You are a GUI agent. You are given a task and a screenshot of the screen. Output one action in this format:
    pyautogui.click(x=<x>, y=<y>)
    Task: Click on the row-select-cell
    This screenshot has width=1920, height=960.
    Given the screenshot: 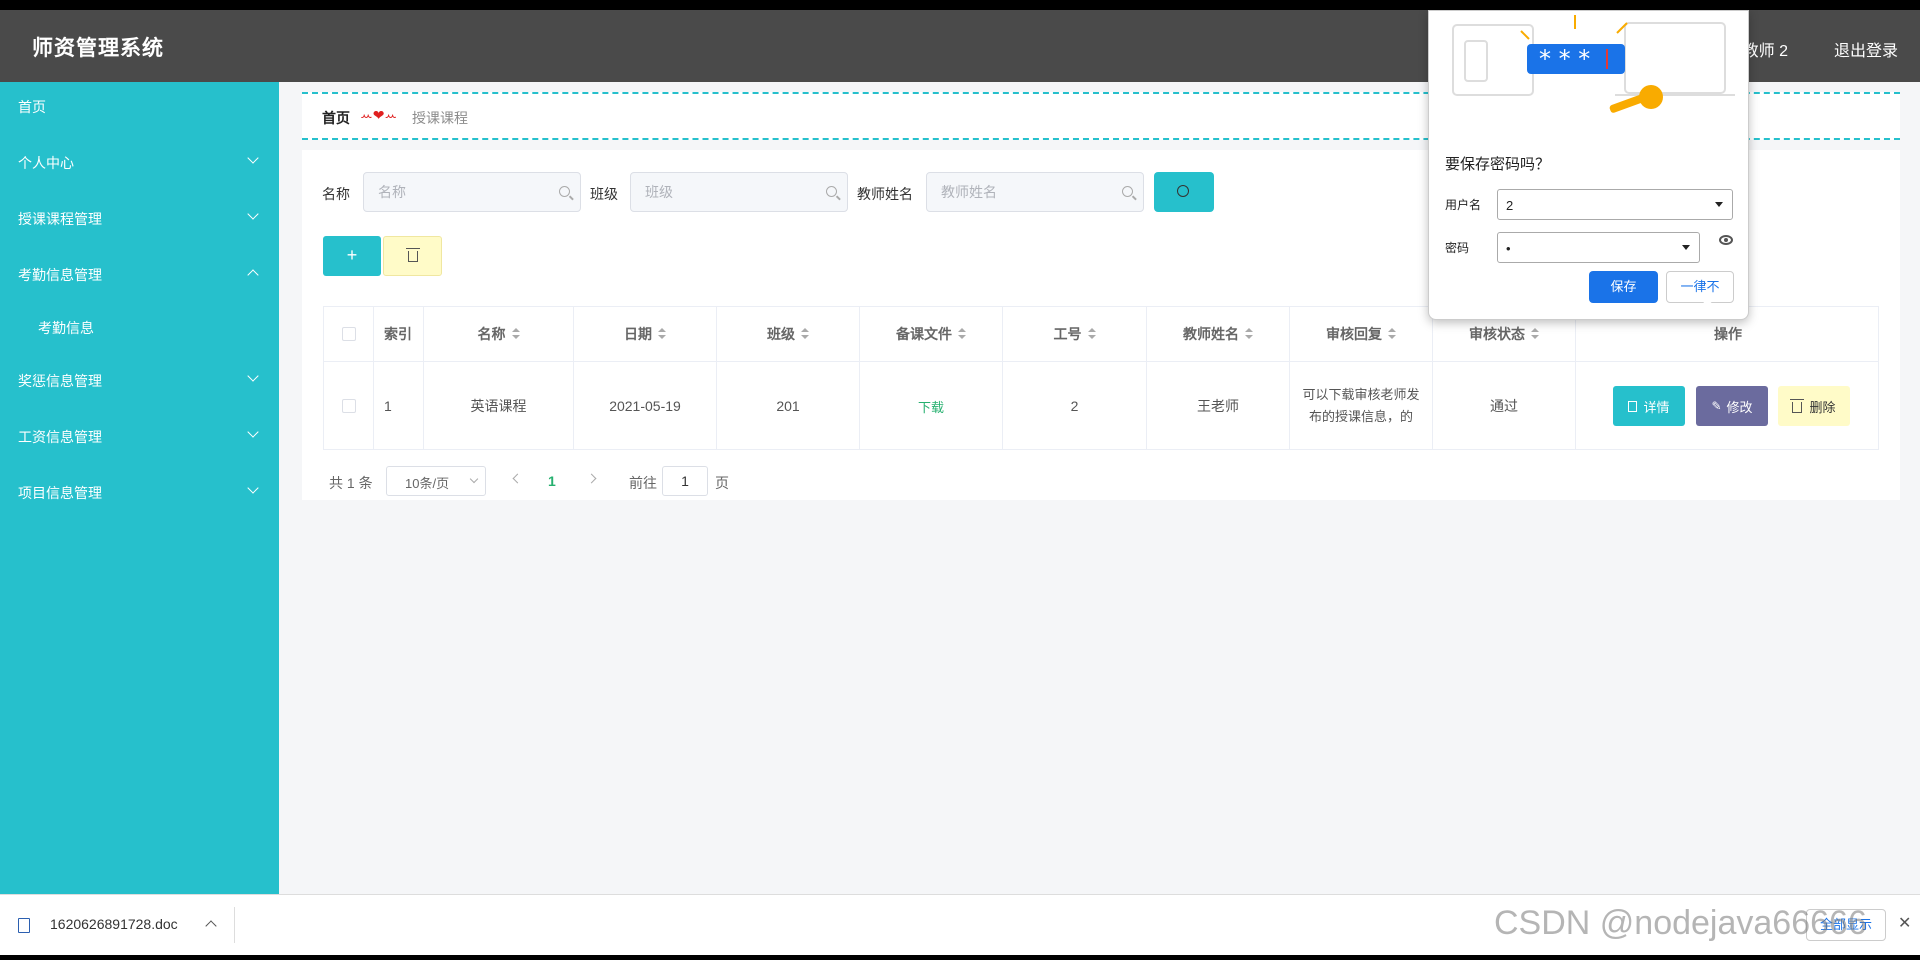 What is the action you would take?
    pyautogui.click(x=349, y=406)
    